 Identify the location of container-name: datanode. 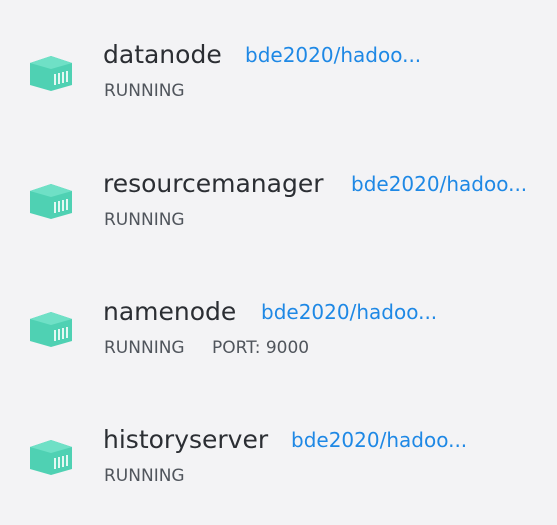
(162, 55).